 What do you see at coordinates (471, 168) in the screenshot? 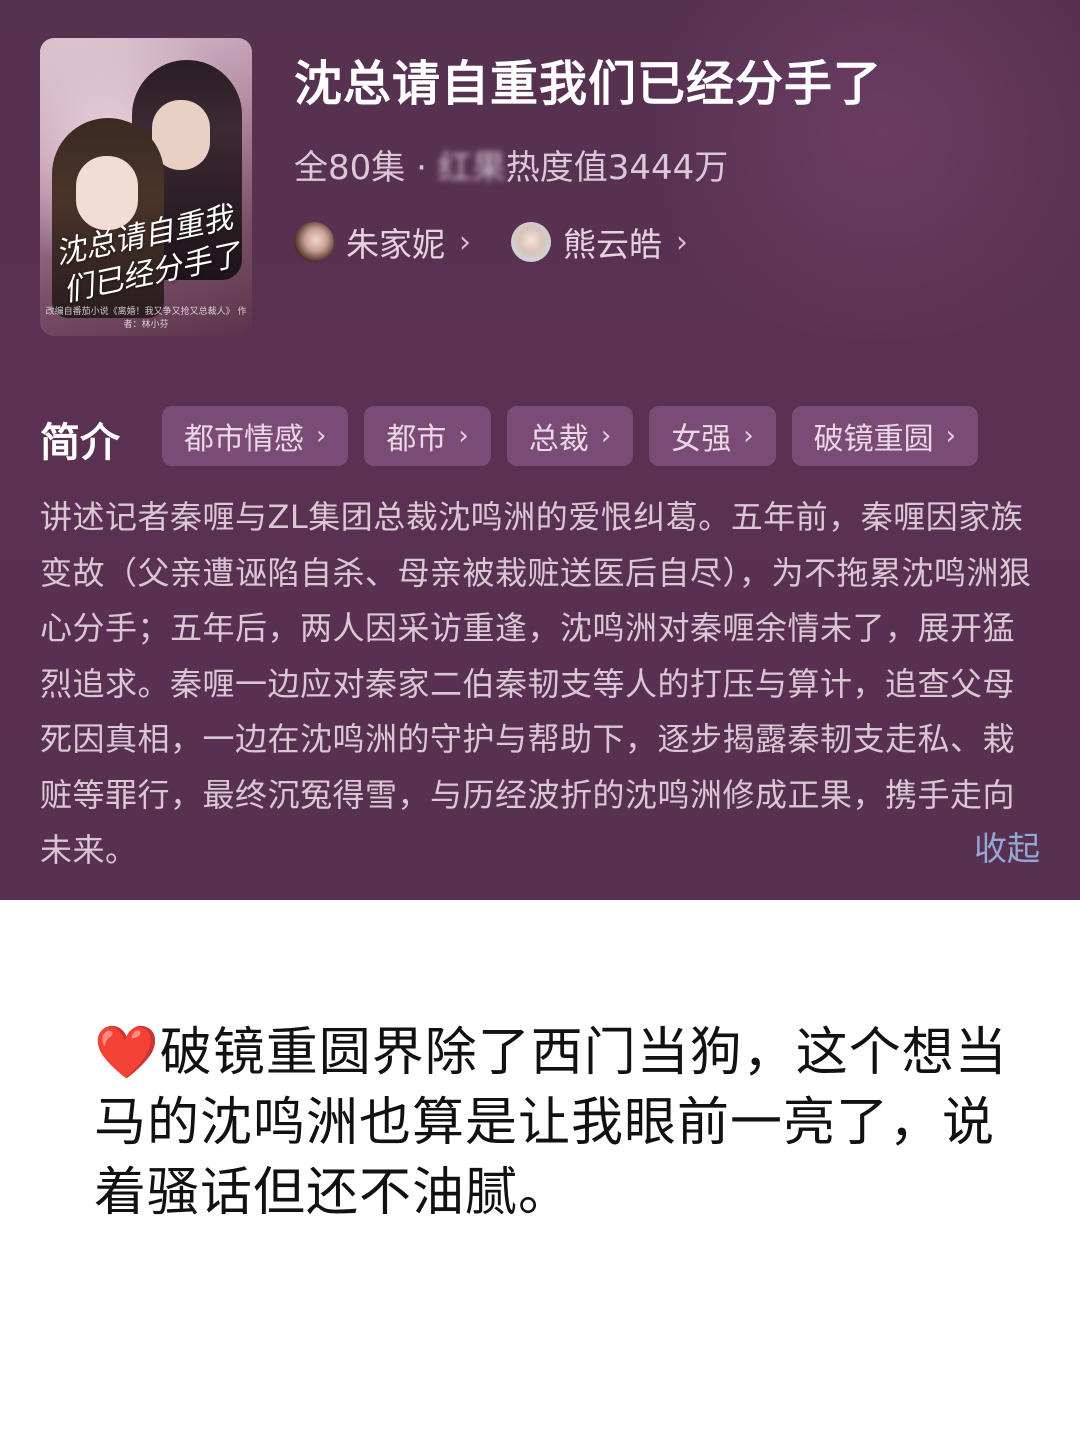
I see `platform-name-obscured: 红果` at bounding box center [471, 168].